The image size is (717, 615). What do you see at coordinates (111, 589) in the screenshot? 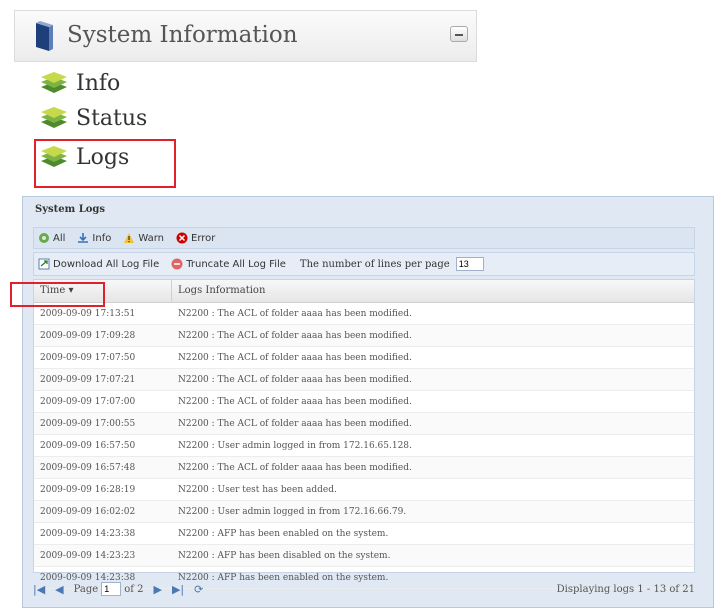
I see `page-number-input` at bounding box center [111, 589].